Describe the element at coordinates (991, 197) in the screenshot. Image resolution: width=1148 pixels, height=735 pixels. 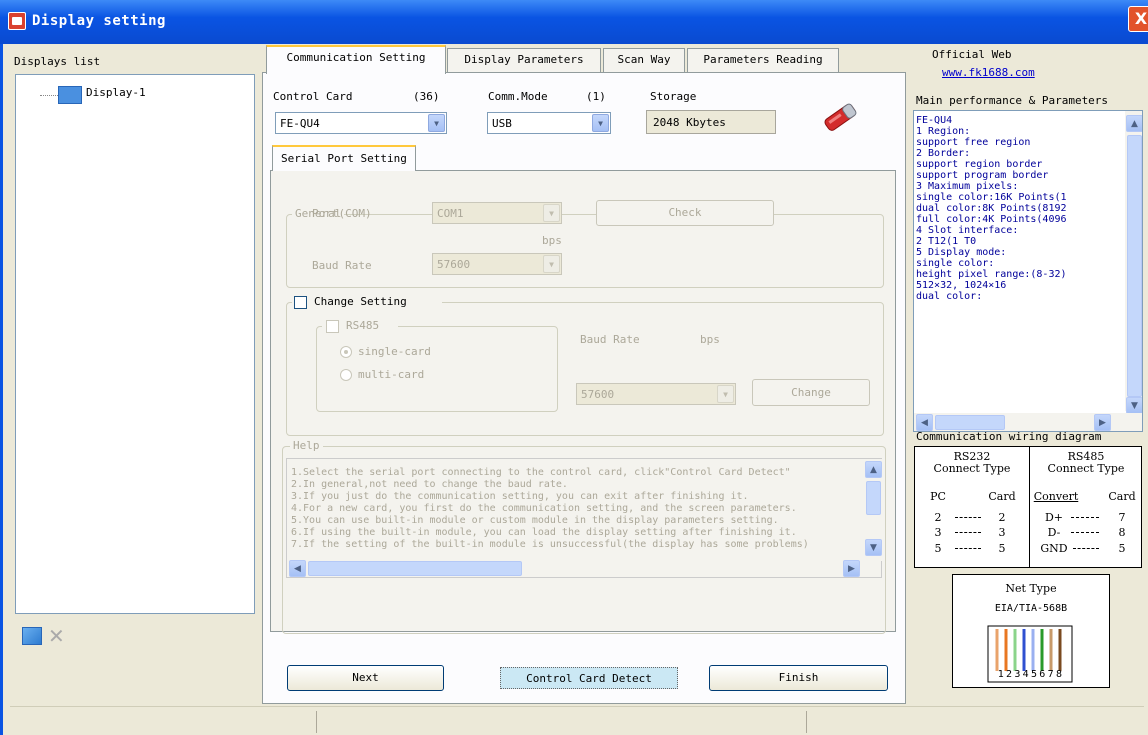
I see `perf-line: single color:16K Points(1` at that location.